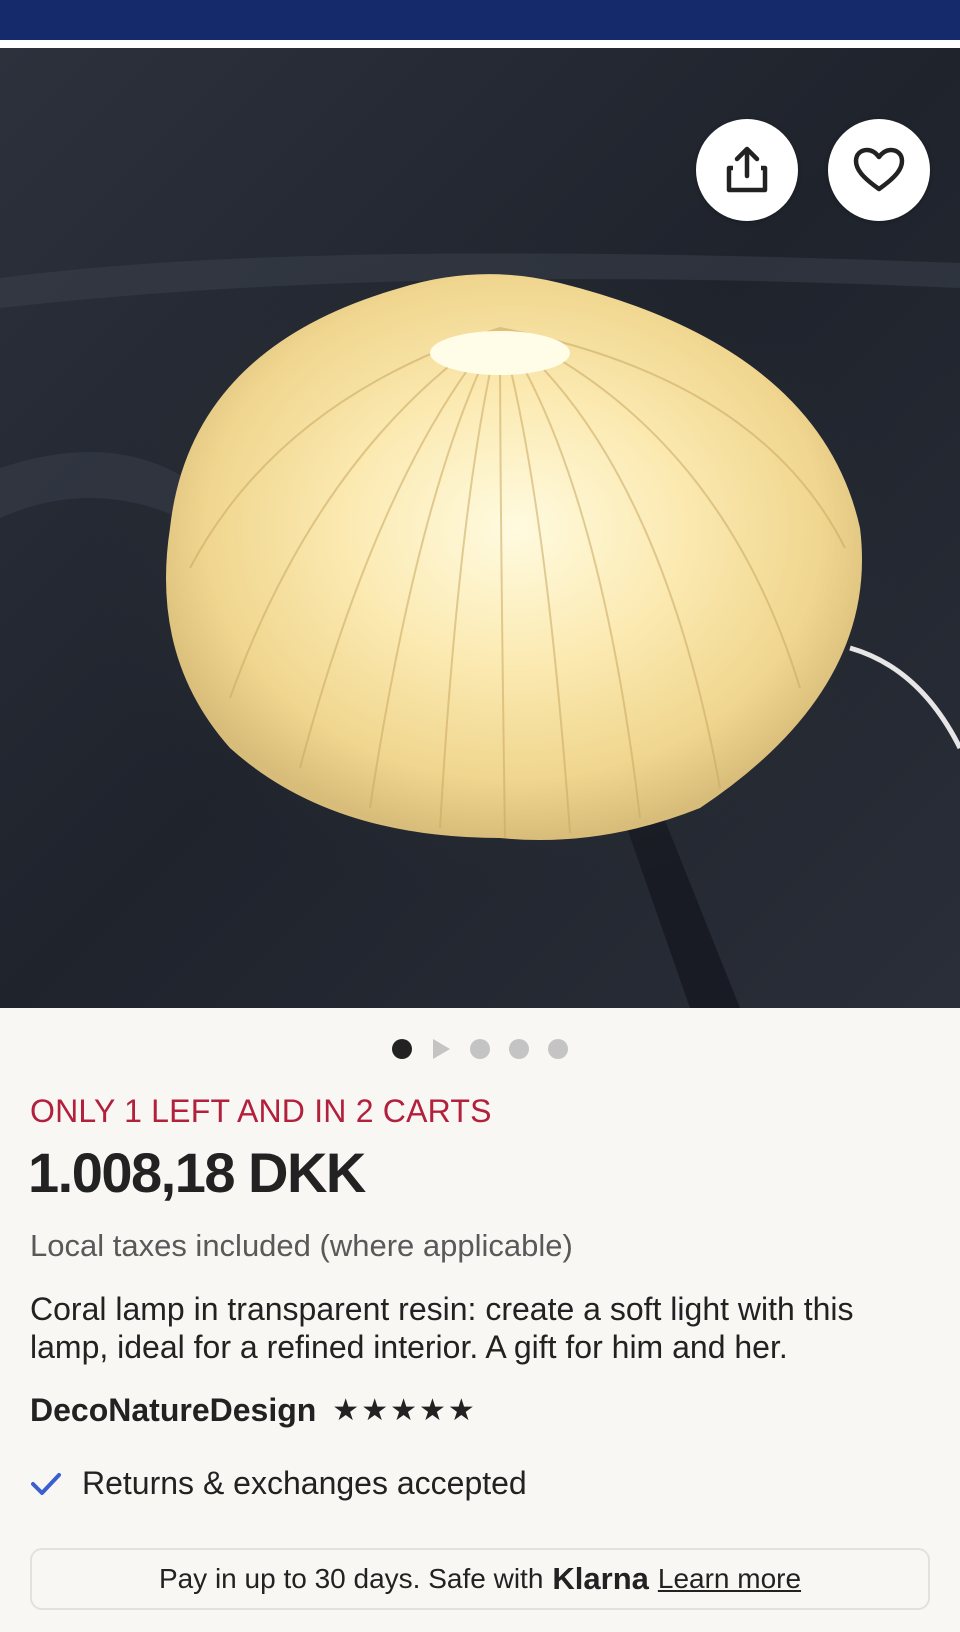  I want to click on video-play-icon, so click(441, 1049).